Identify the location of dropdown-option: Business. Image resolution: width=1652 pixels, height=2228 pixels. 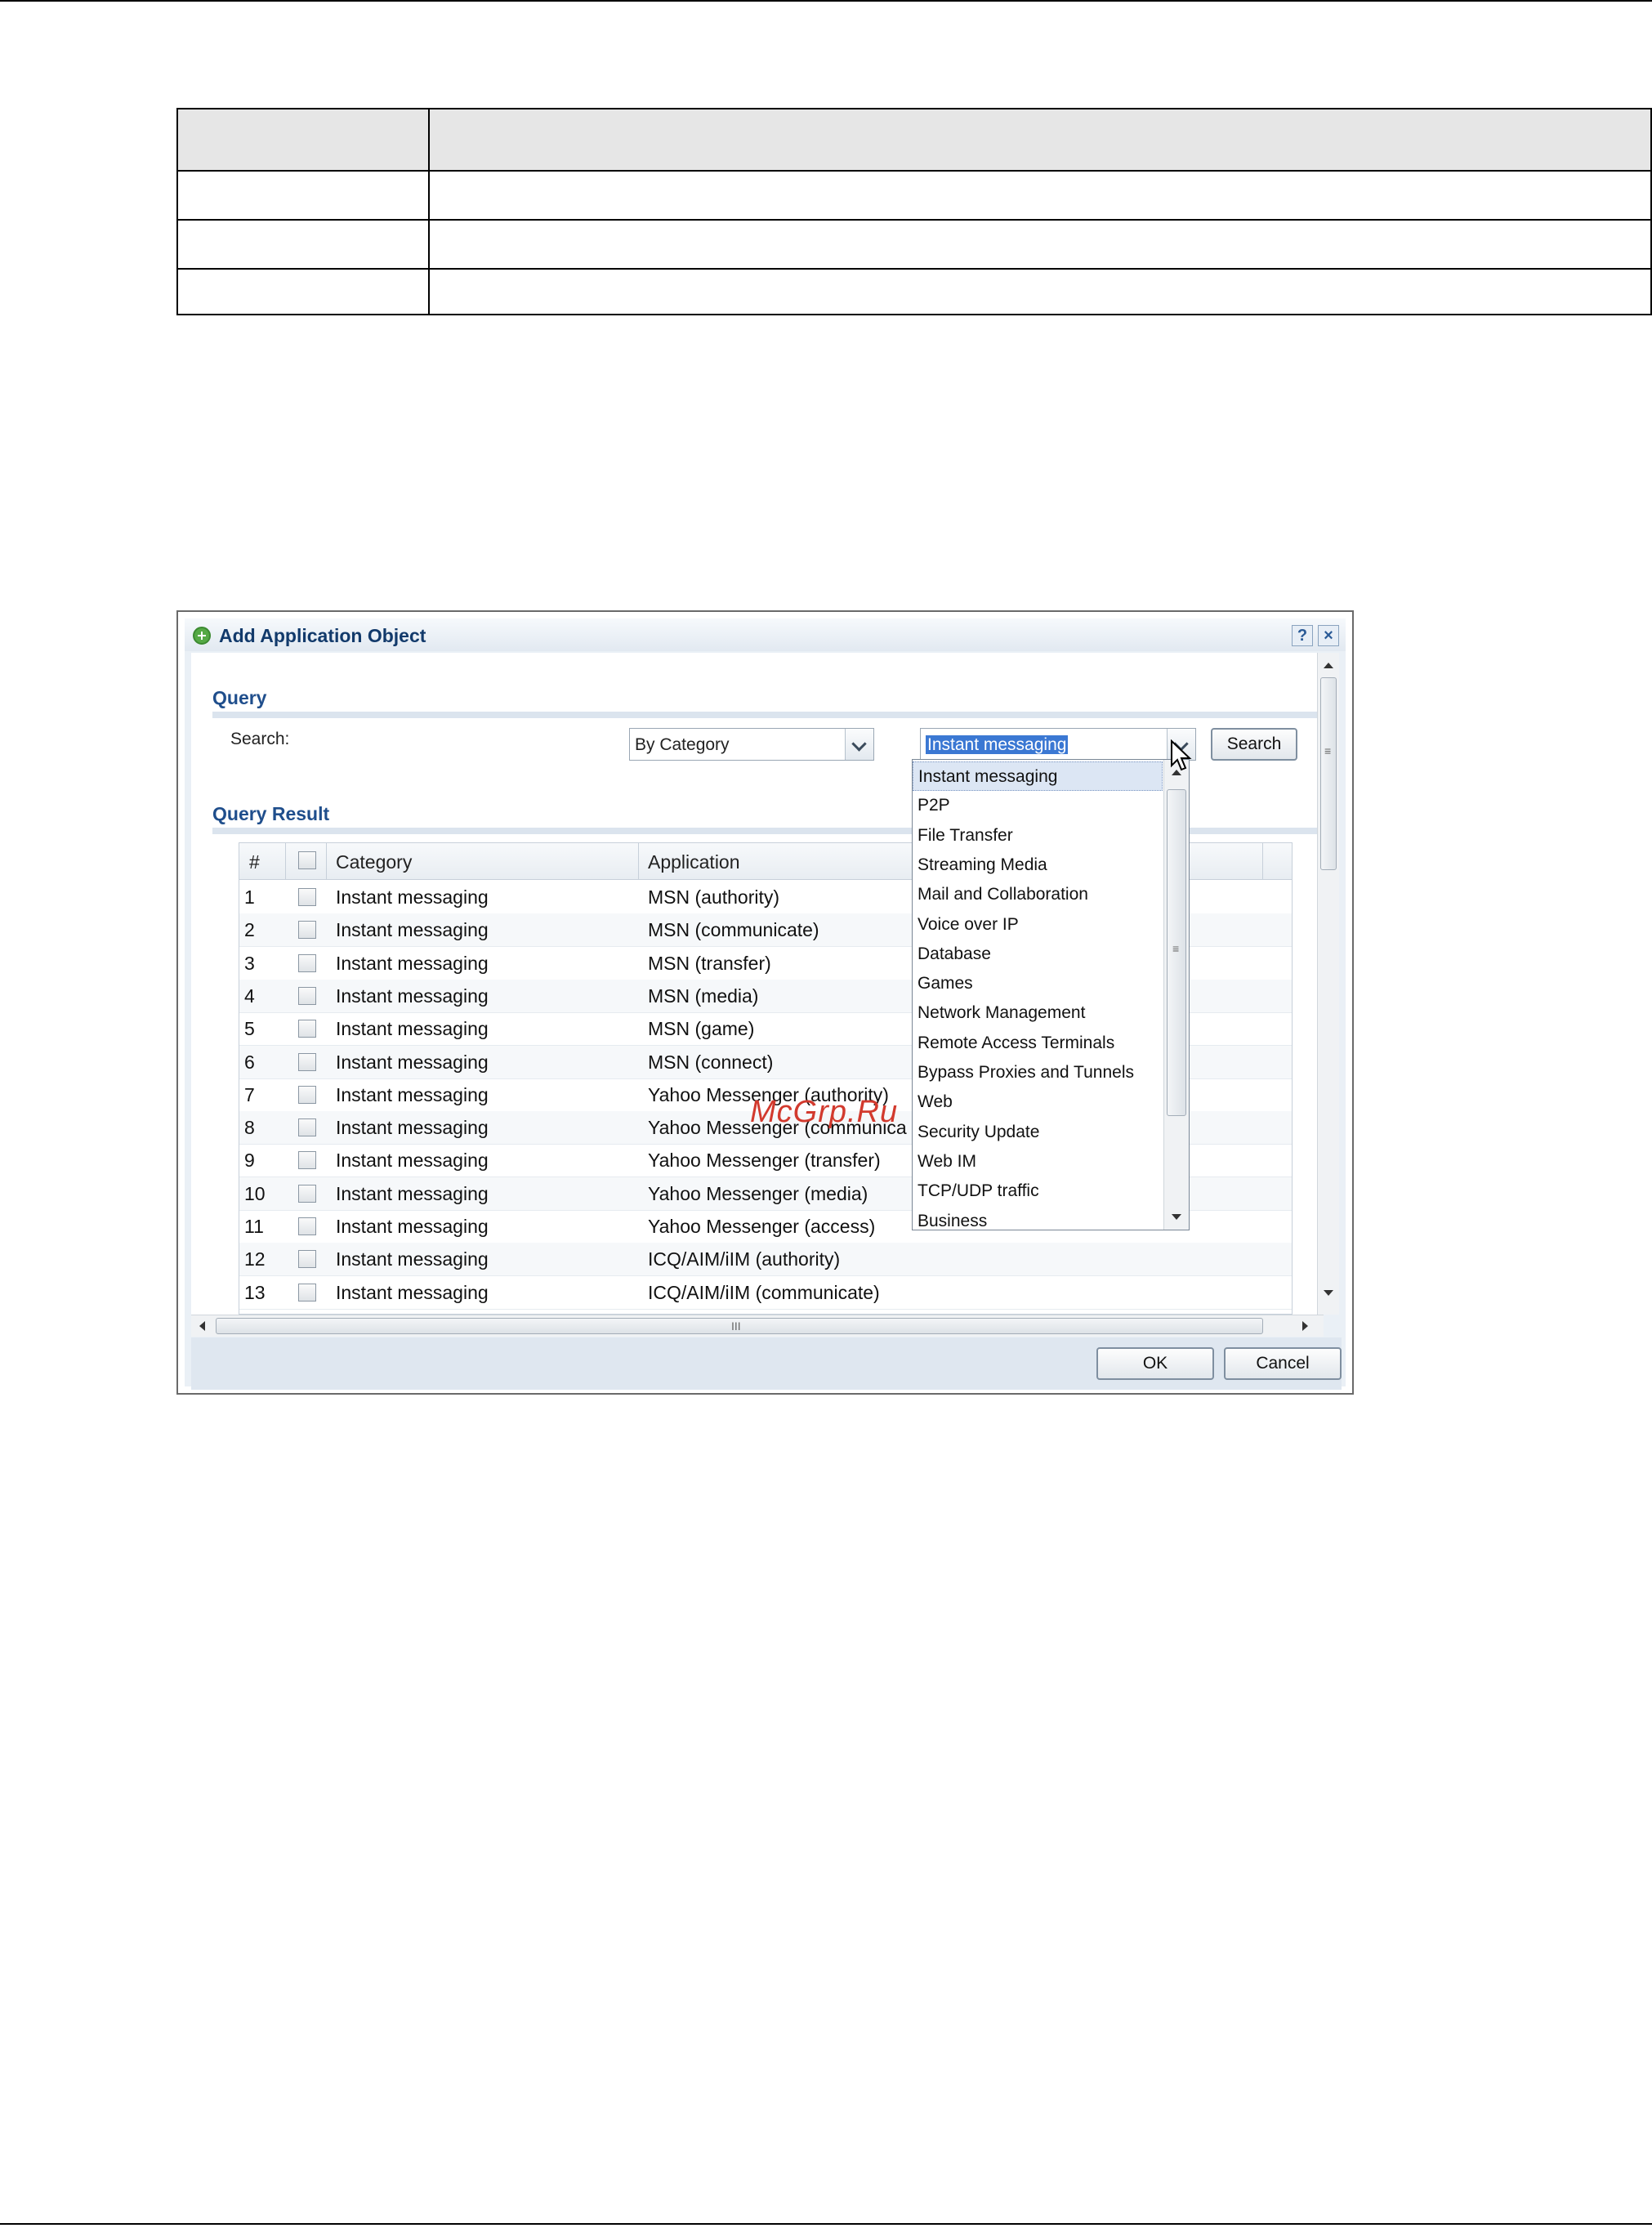
(1038, 1221).